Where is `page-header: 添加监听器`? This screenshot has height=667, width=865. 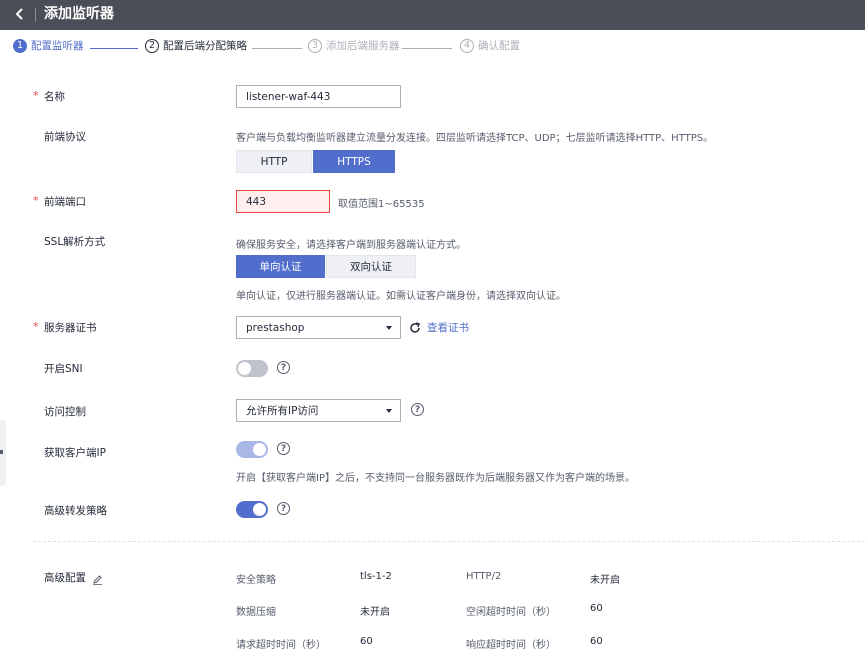 page-header: 添加监听器 is located at coordinates (432, 15).